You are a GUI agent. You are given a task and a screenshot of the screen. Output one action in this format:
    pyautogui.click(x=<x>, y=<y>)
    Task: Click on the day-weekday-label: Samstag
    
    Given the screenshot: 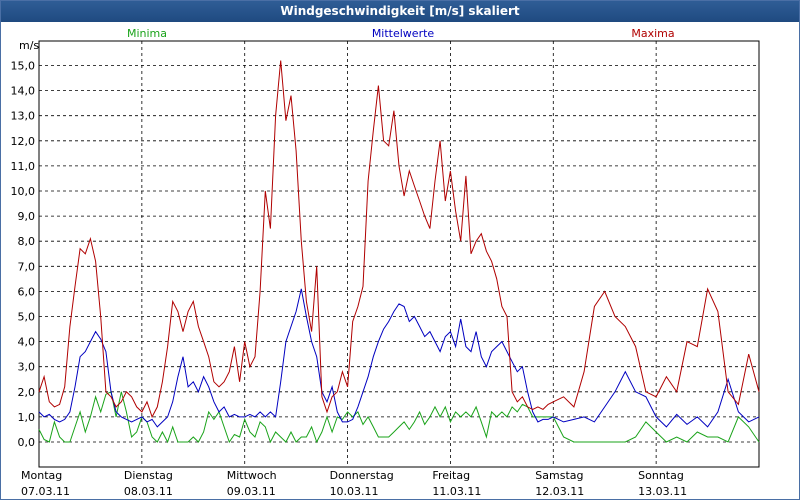 What is the action you would take?
    pyautogui.click(x=559, y=475)
    